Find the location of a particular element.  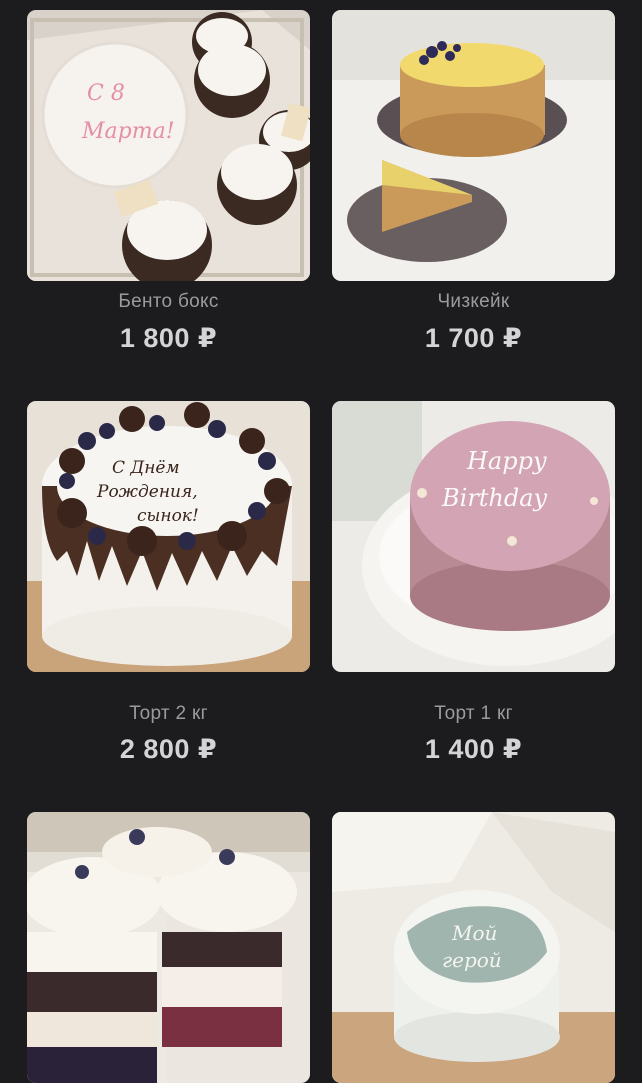

product-price: 1 800 ₽ is located at coordinates (168, 338).